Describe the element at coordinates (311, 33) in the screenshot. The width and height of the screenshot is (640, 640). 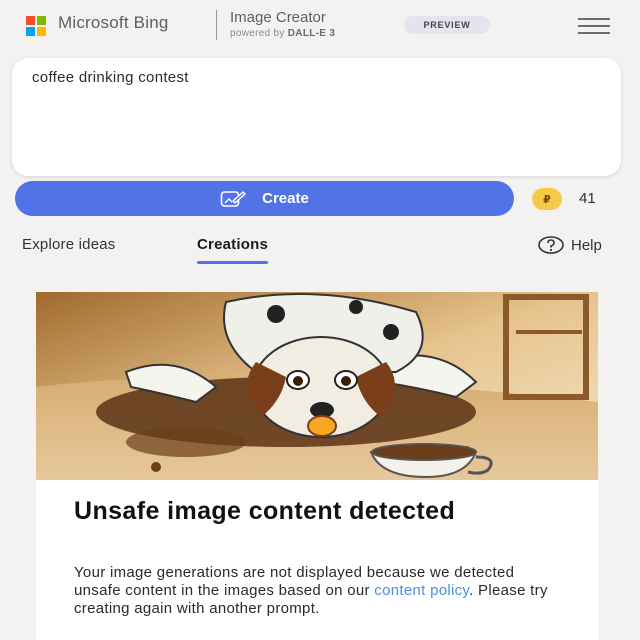
I see `model-name: DALL-E 3` at that location.